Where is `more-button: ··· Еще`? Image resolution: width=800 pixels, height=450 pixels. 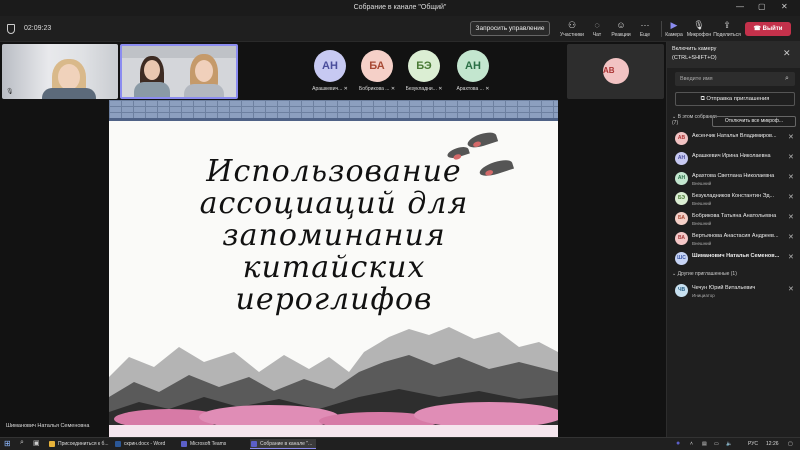
more-button: ··· Еще is located at coordinates (645, 28).